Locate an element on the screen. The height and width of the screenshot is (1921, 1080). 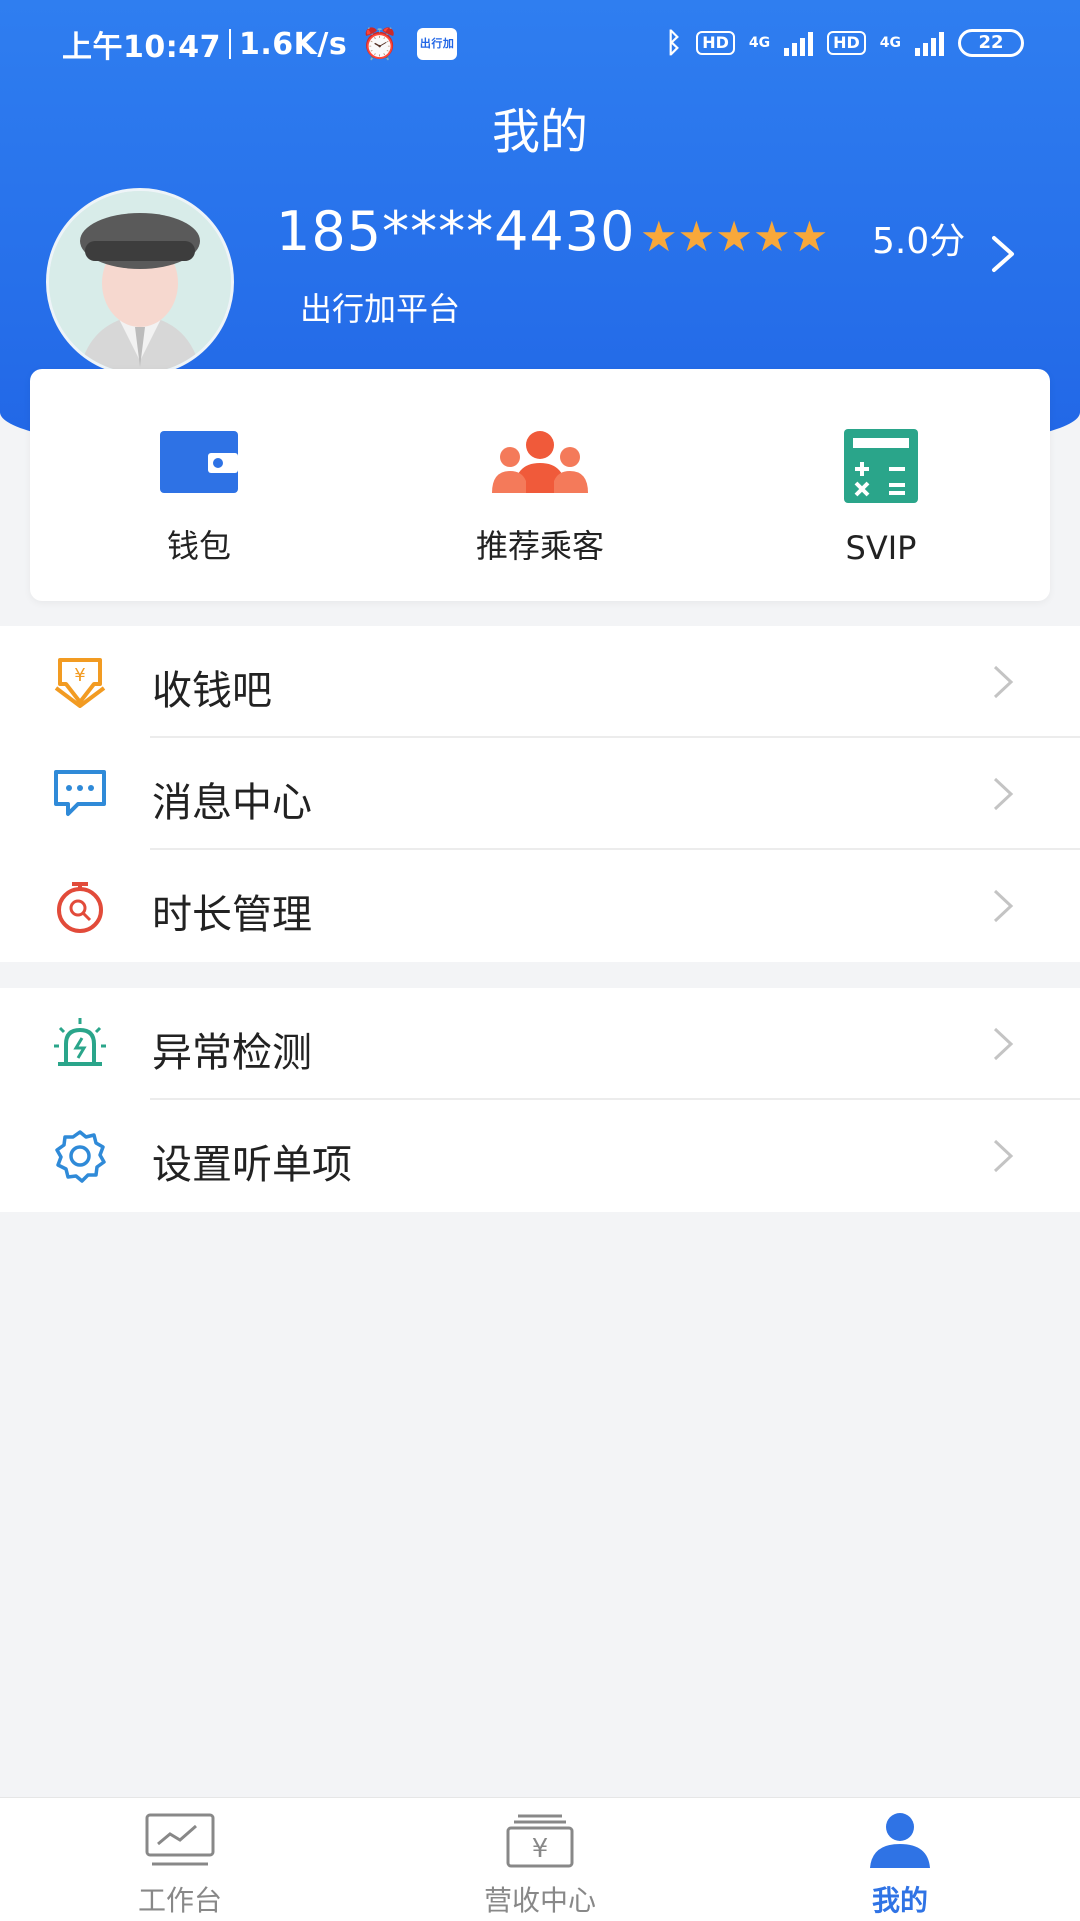
avatar is located at coordinates (140, 282).